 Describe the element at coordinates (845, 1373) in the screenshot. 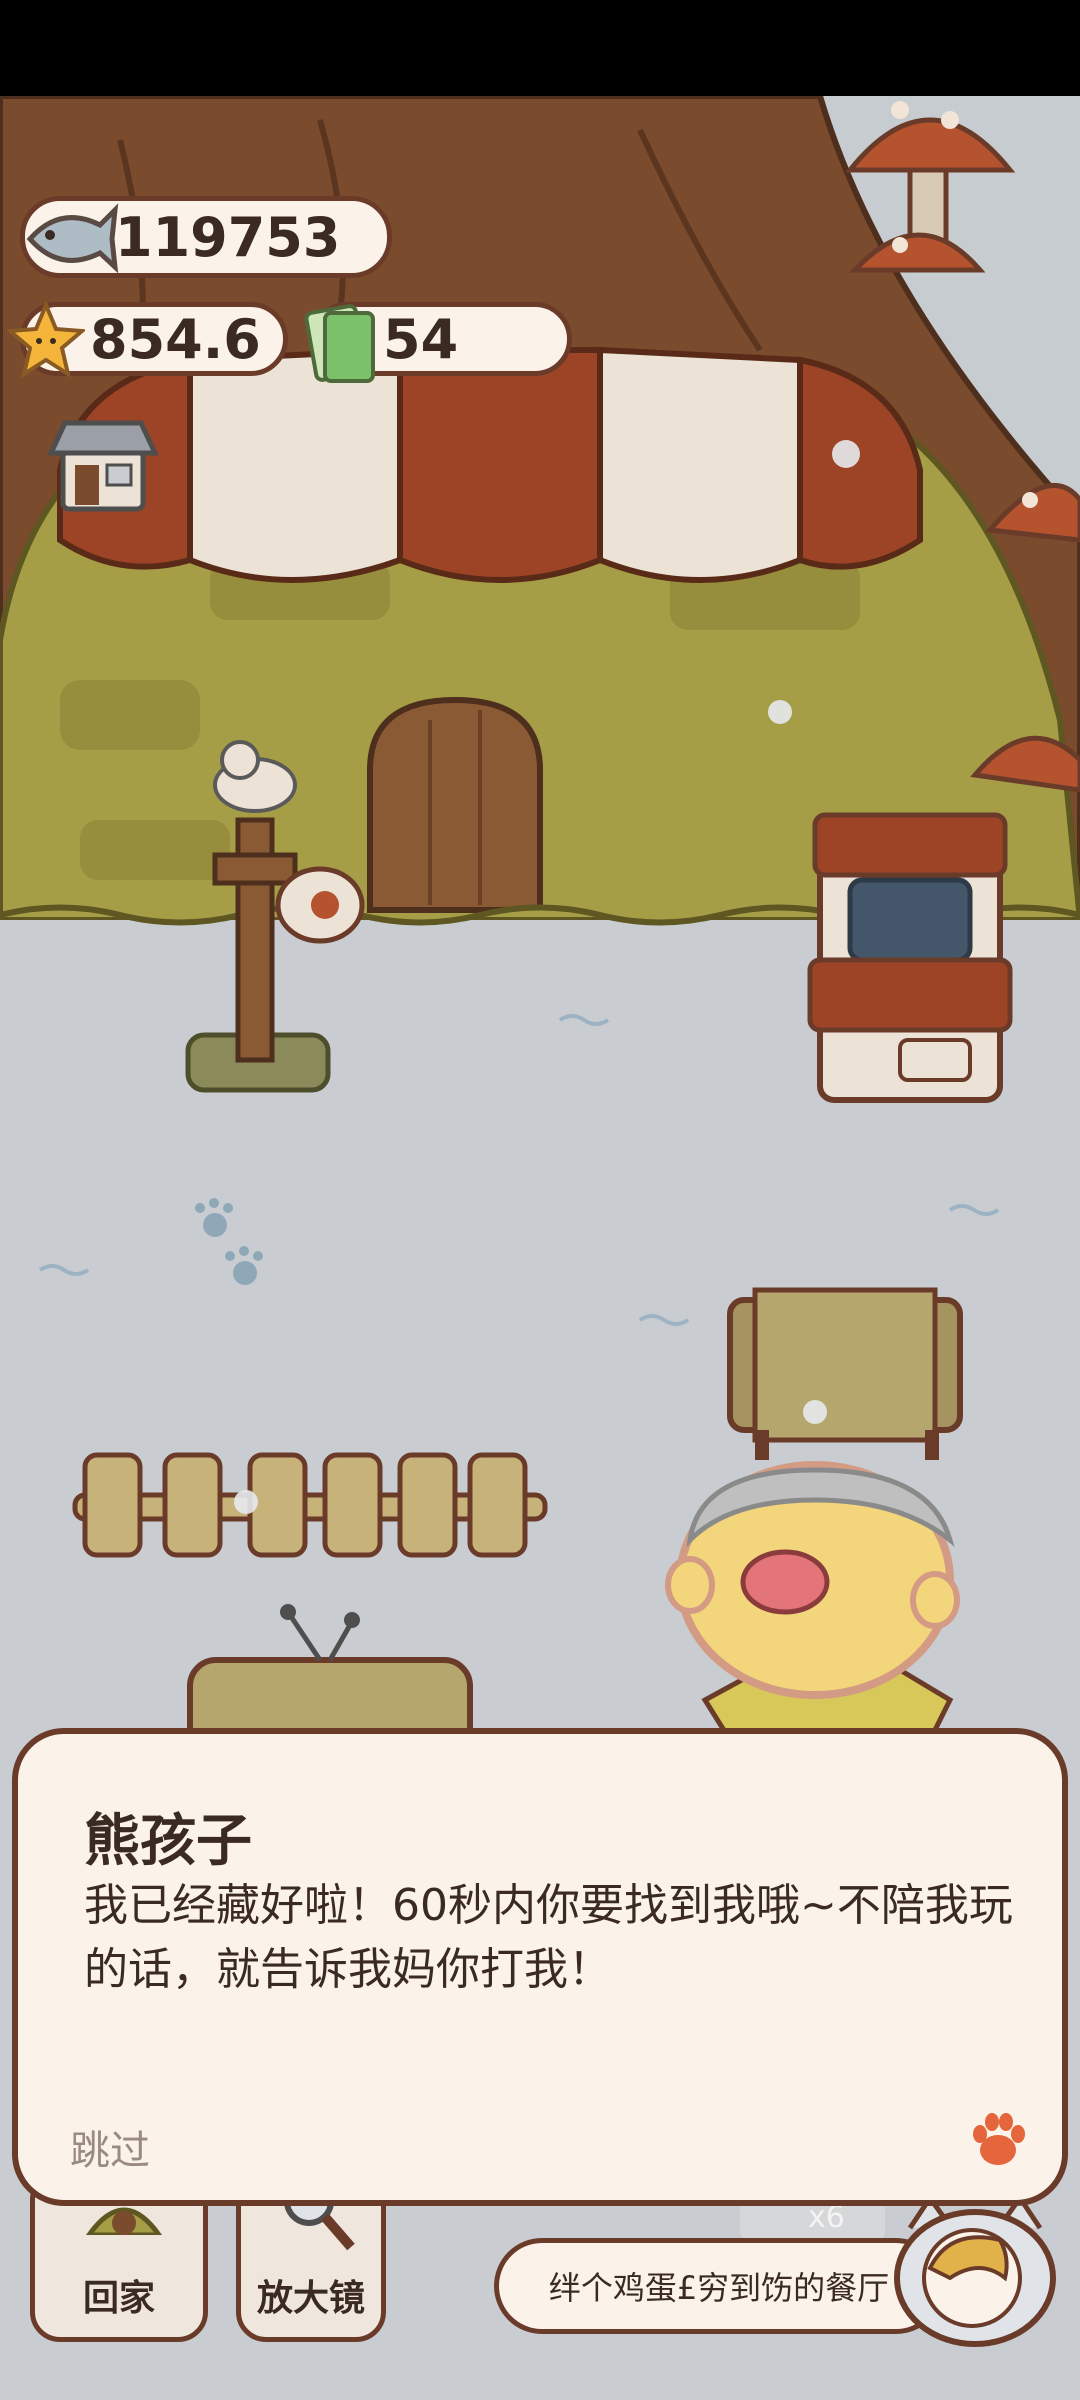

I see `wooden-board` at that location.